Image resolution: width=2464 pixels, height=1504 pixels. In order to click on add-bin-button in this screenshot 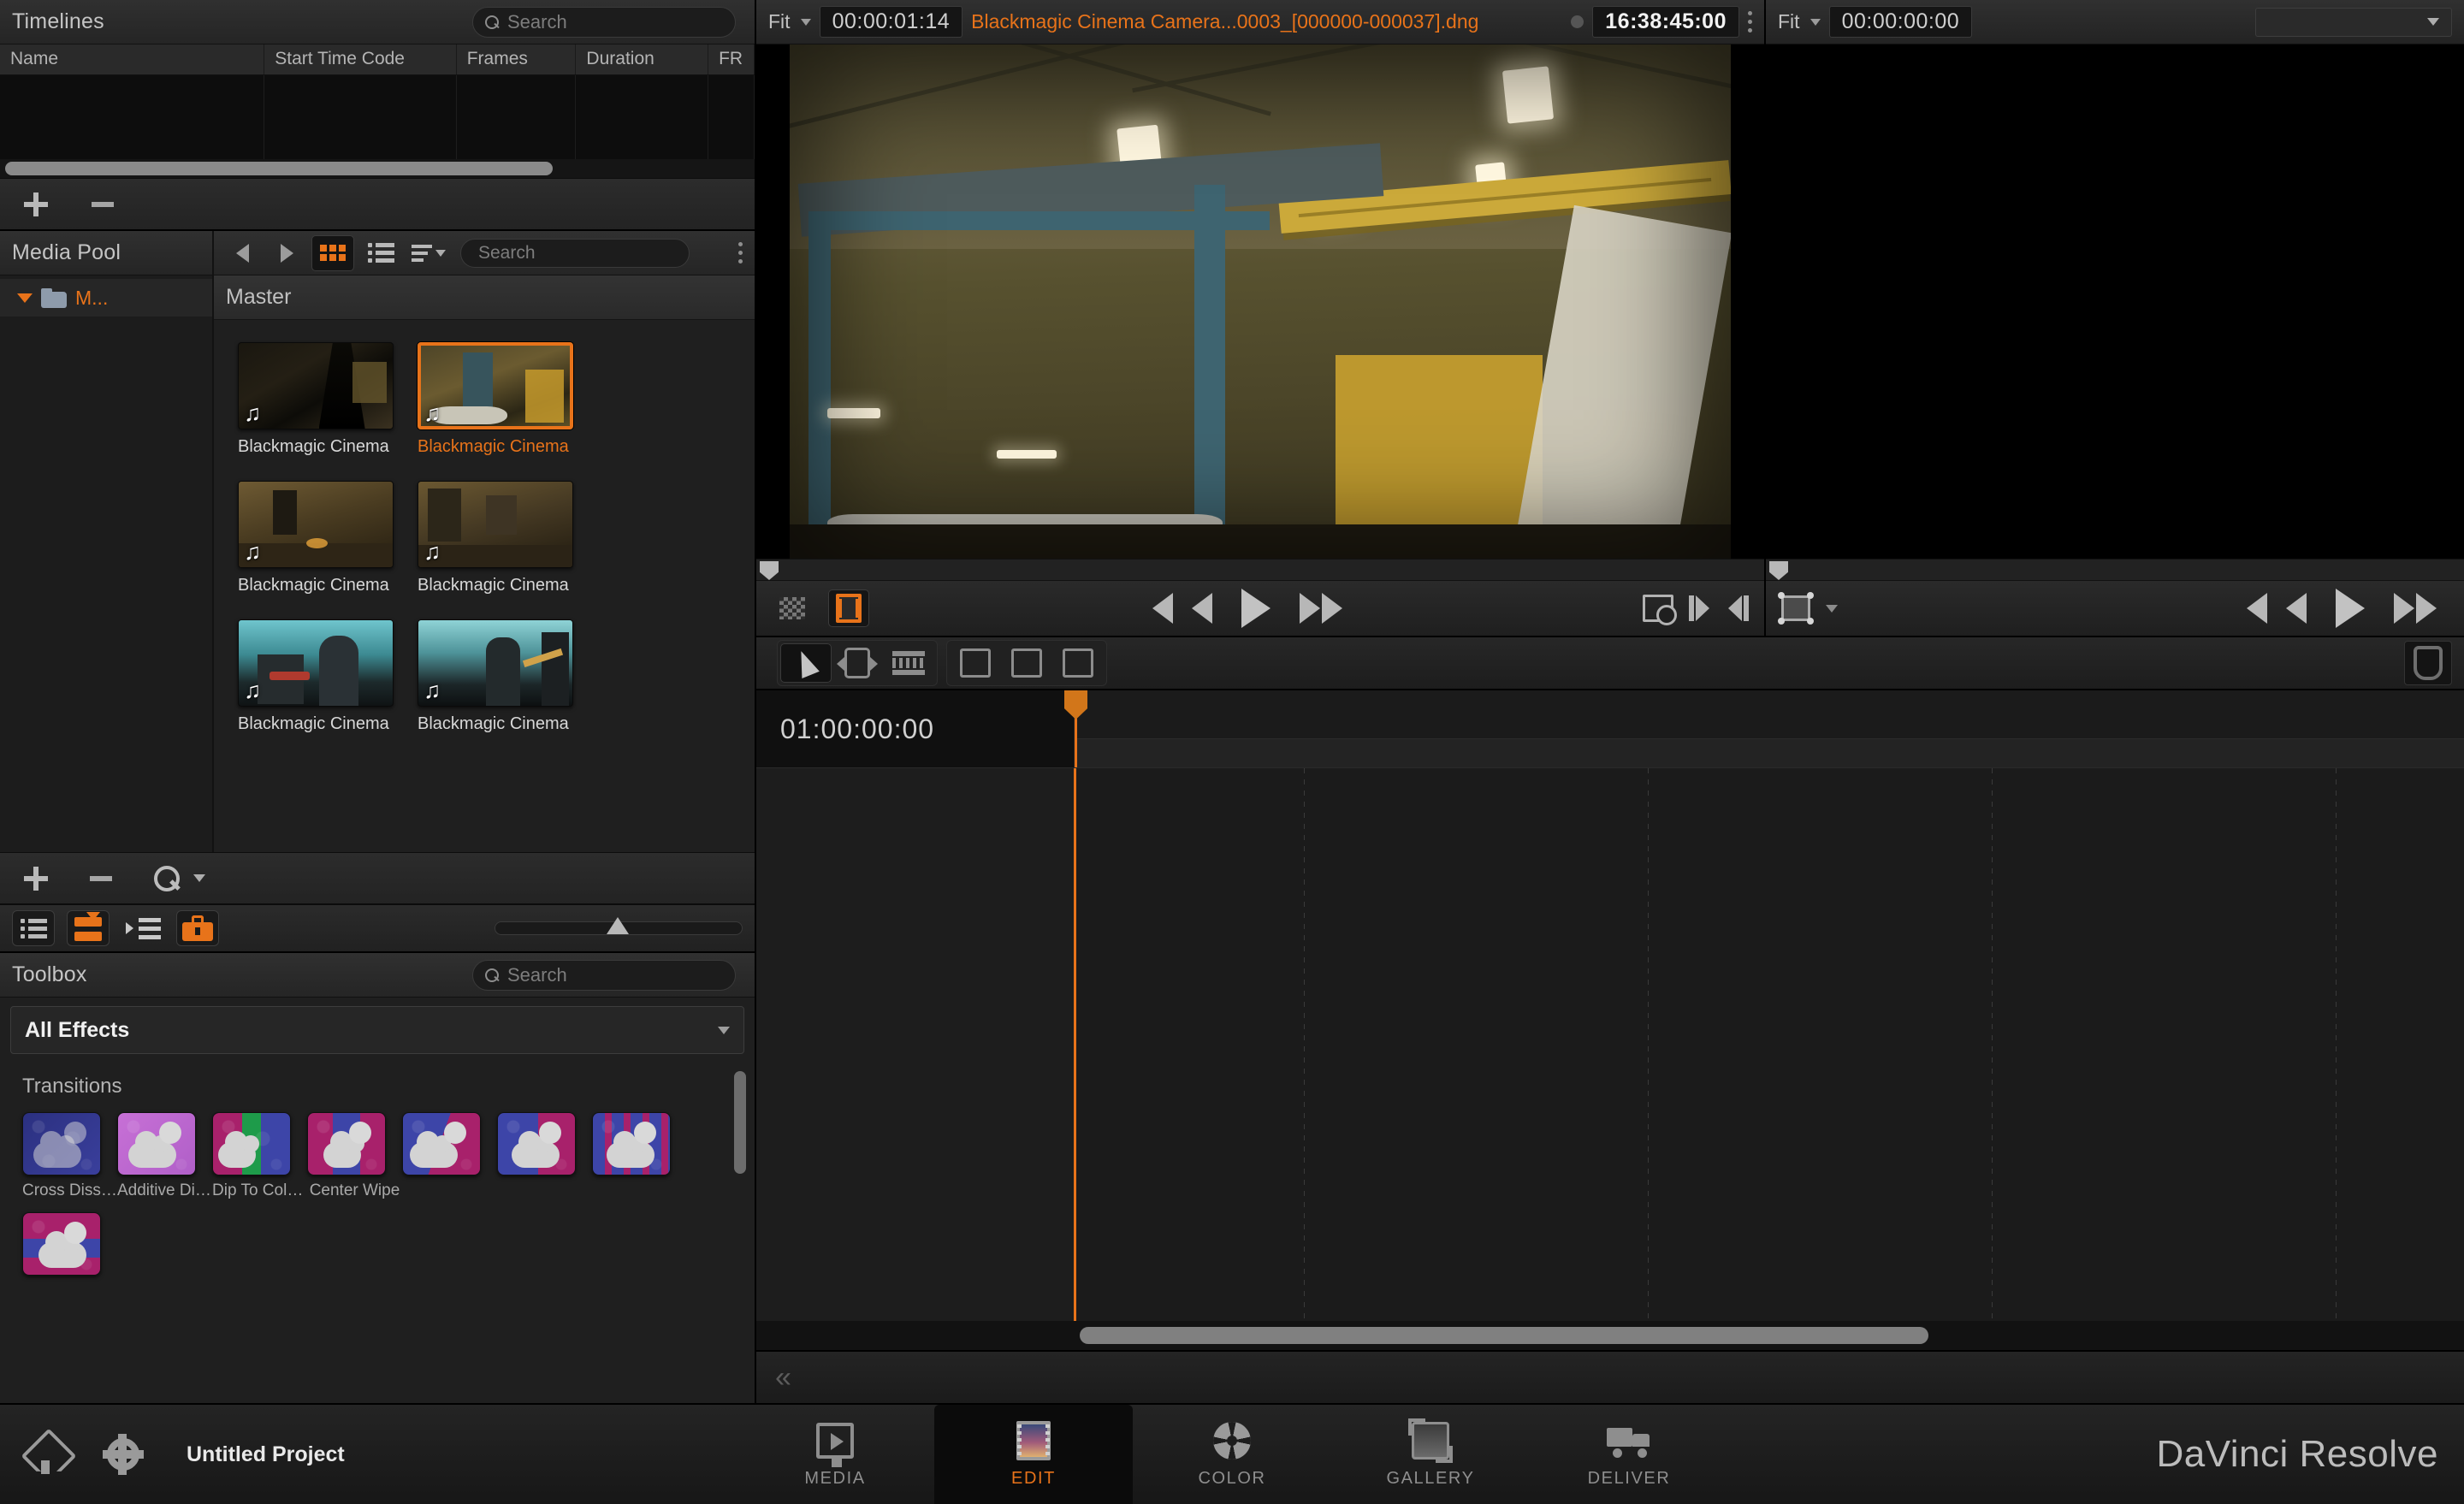, I will do `click(36, 879)`.